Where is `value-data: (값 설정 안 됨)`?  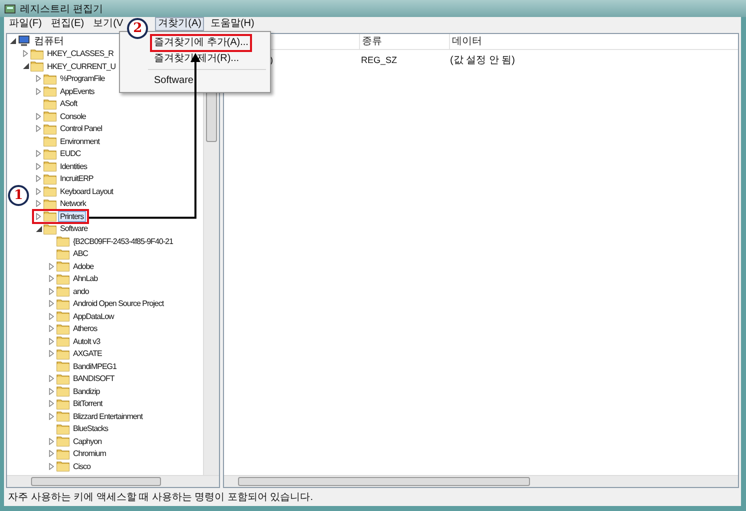
value-data: (값 설정 안 됨) is located at coordinates (482, 60).